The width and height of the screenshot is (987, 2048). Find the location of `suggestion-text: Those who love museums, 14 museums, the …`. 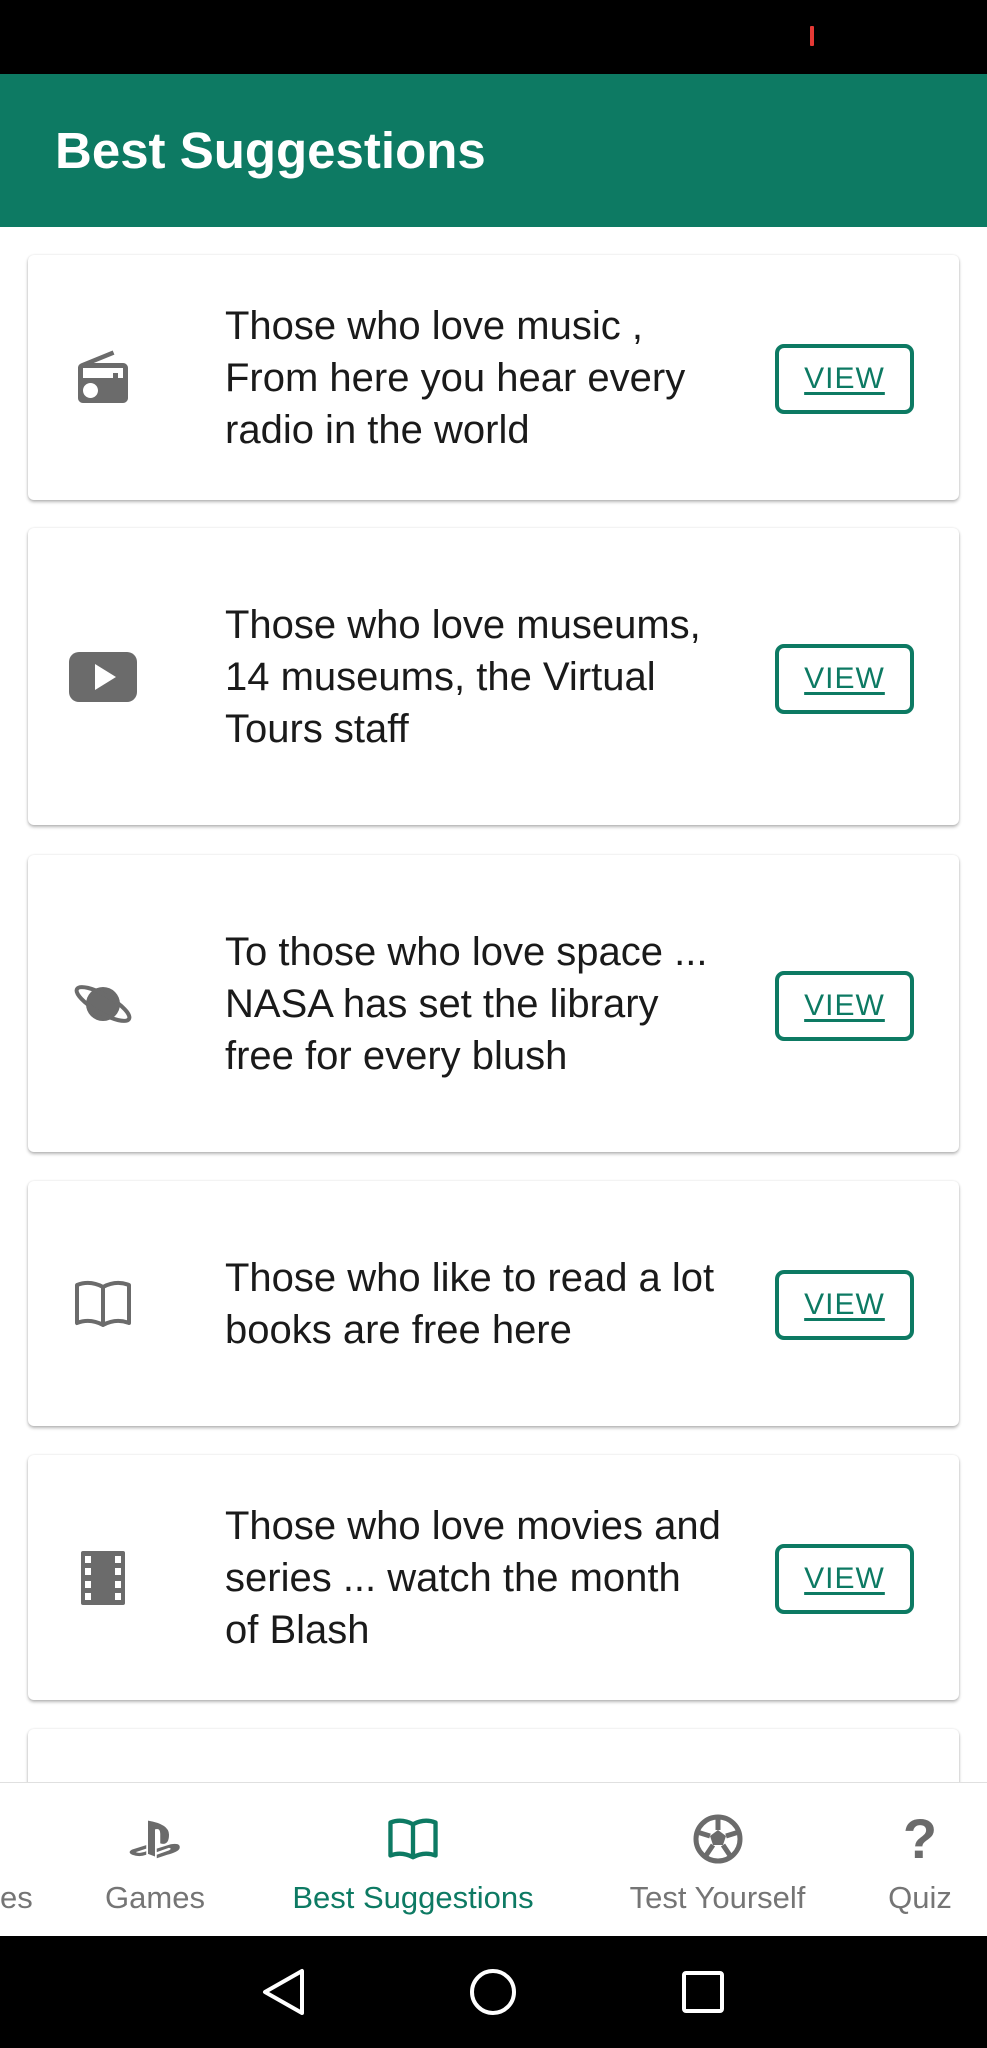

suggestion-text: Those who love museums, 14 museums, the … is located at coordinates (463, 676).